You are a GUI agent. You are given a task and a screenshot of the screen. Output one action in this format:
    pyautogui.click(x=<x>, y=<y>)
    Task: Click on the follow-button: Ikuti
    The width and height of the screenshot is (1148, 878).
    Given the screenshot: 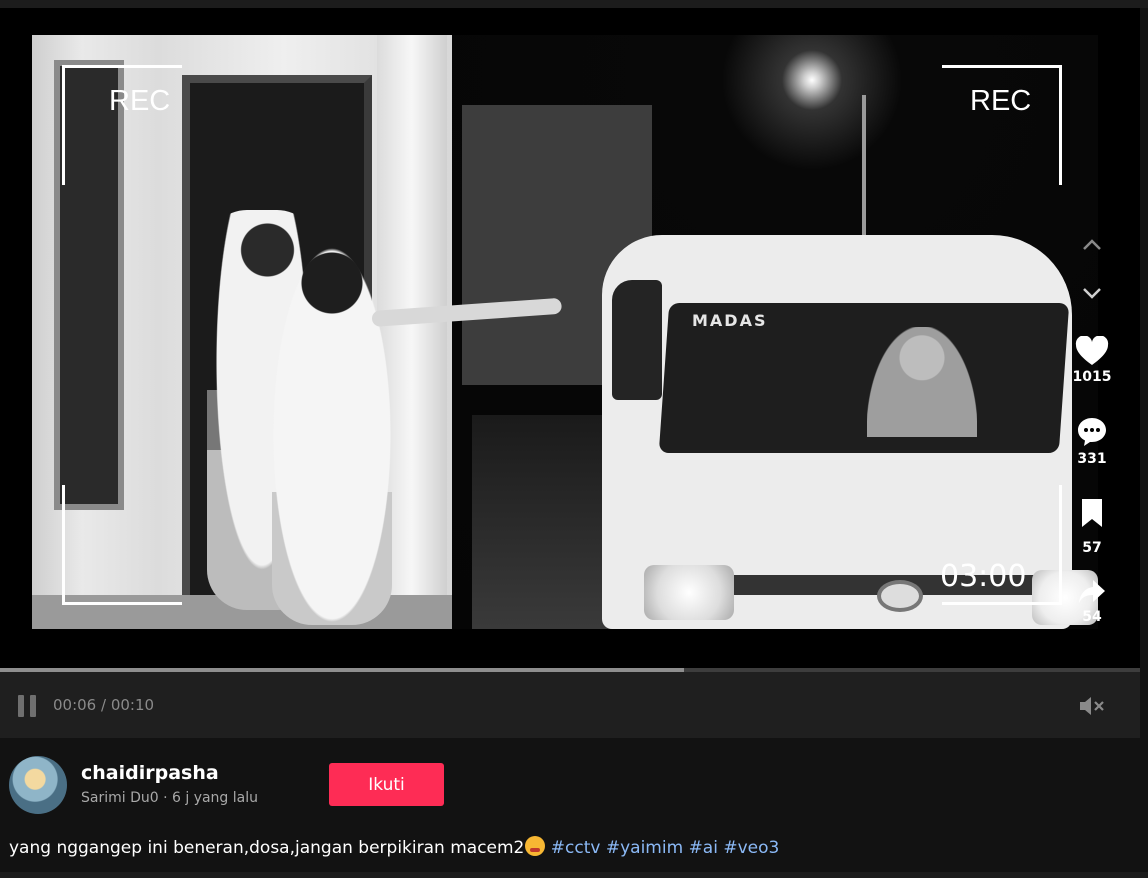 What is the action you would take?
    pyautogui.click(x=386, y=784)
    